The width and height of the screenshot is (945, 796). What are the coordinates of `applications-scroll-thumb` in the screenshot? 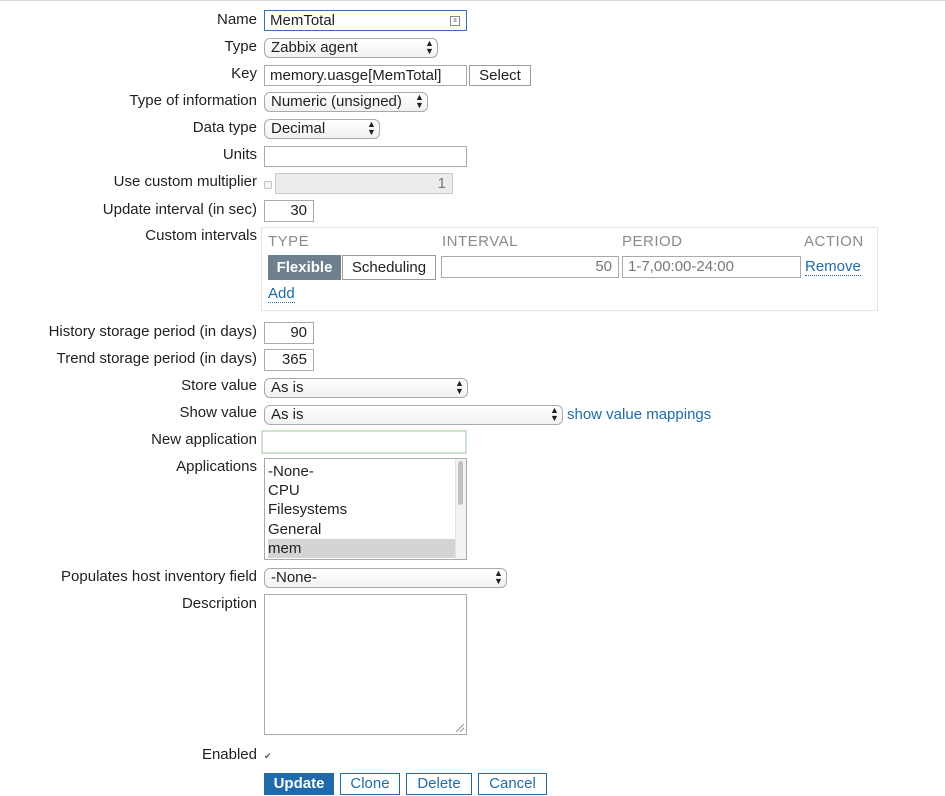 It's located at (460, 483).